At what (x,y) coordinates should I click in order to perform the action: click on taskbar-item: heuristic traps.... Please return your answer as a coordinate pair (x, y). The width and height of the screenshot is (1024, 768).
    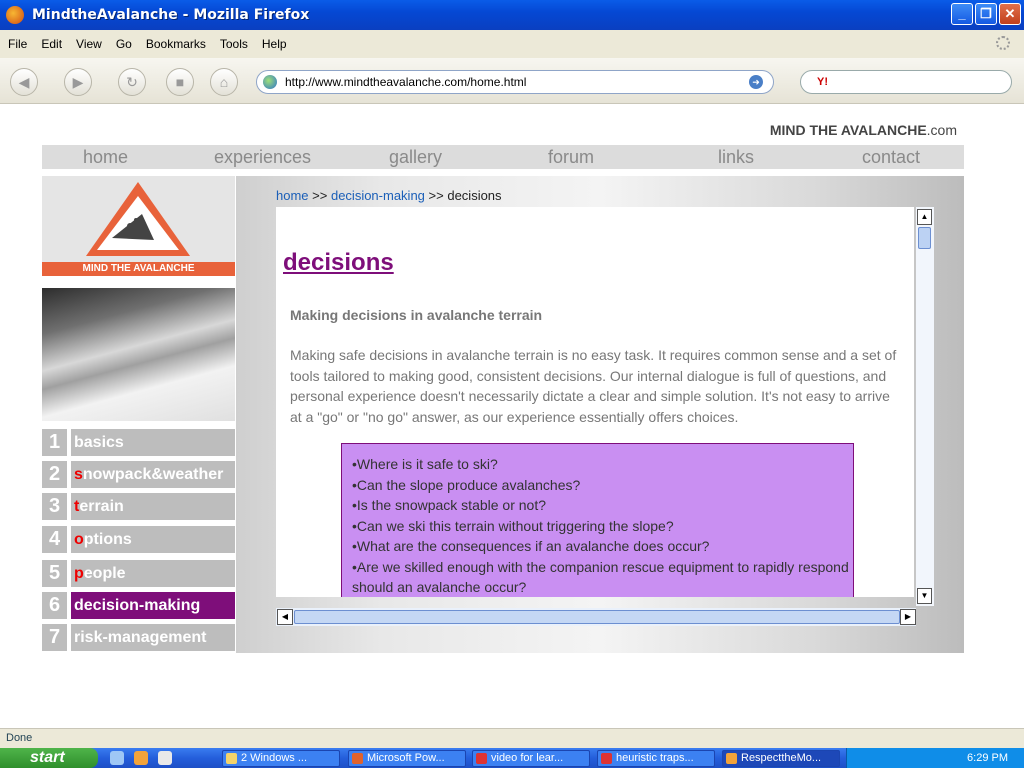
    Looking at the image, I should click on (656, 758).